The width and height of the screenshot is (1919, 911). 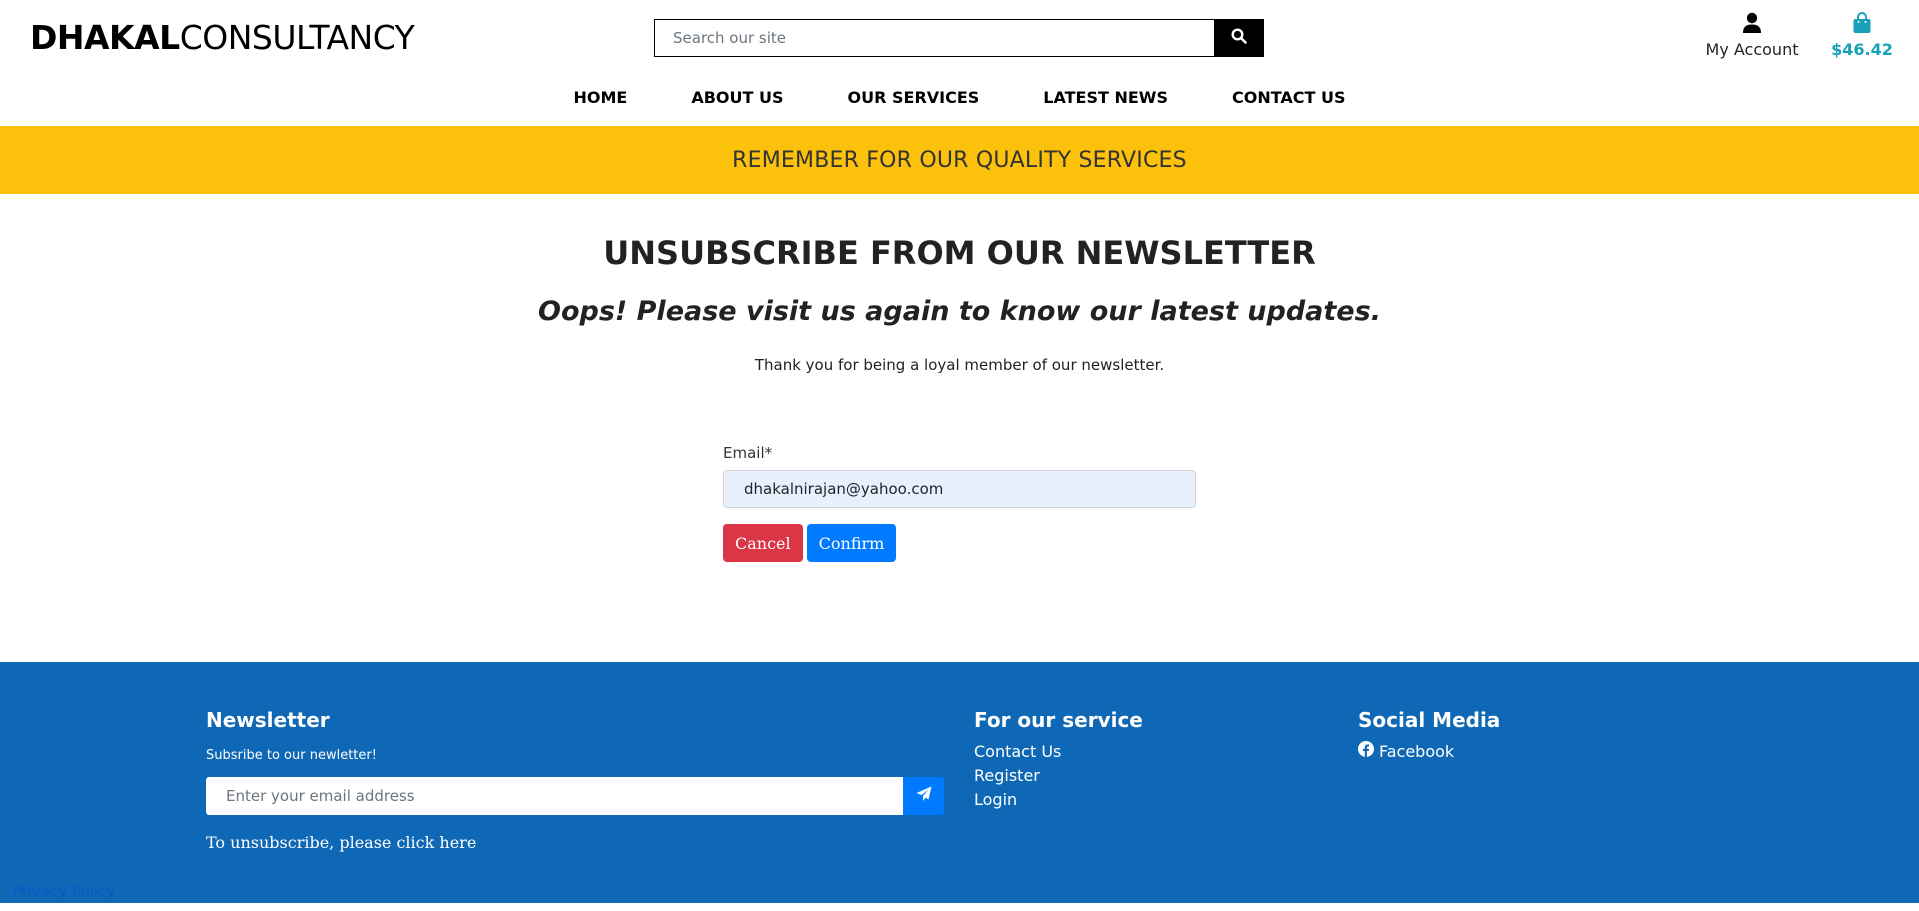 What do you see at coordinates (1058, 720) in the screenshot?
I see `service-heading: For our service` at bounding box center [1058, 720].